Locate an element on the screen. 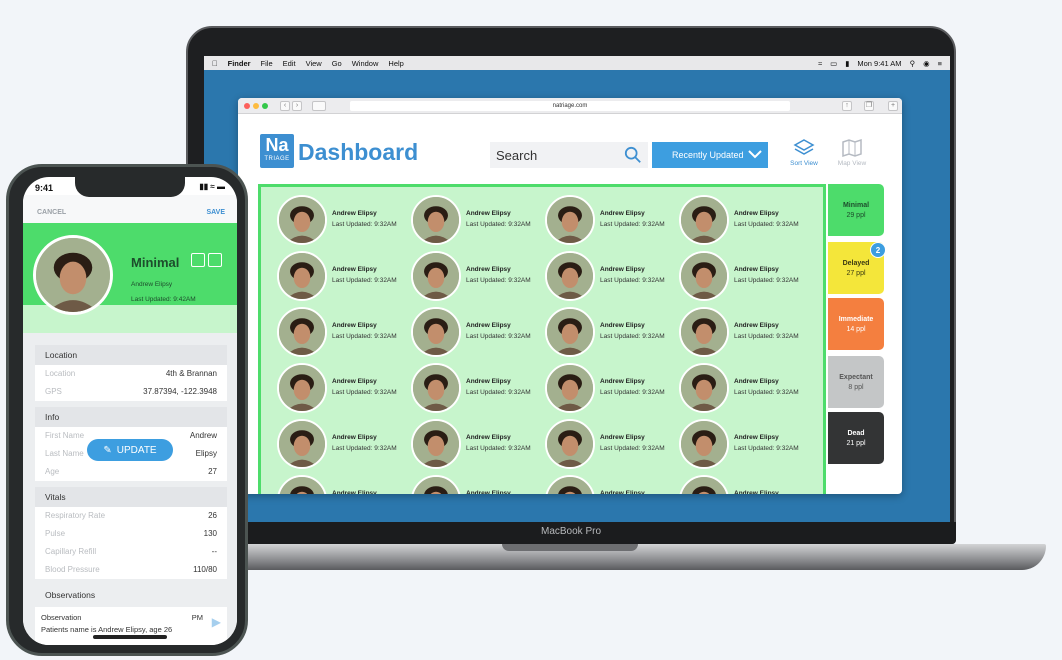  patient-card: Andrew Elipsy Last Updated: 9:32AM is located at coordinates (746, 389).